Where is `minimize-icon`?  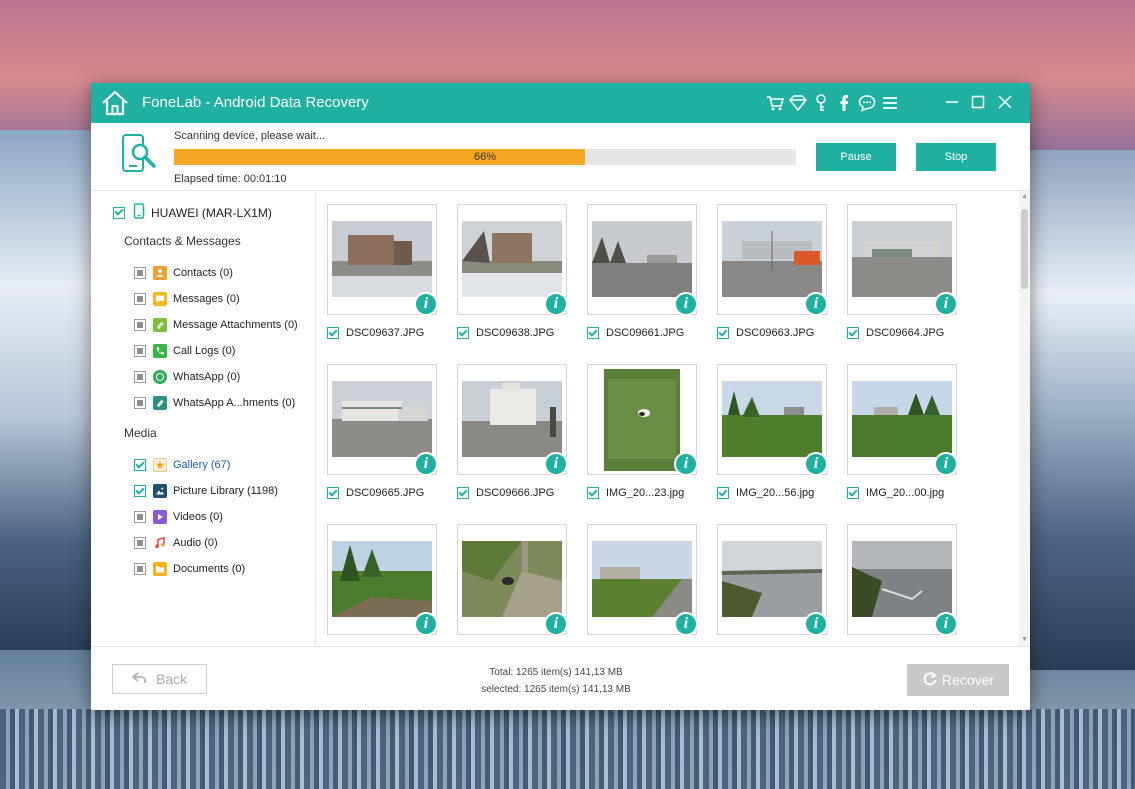 minimize-icon is located at coordinates (952, 102).